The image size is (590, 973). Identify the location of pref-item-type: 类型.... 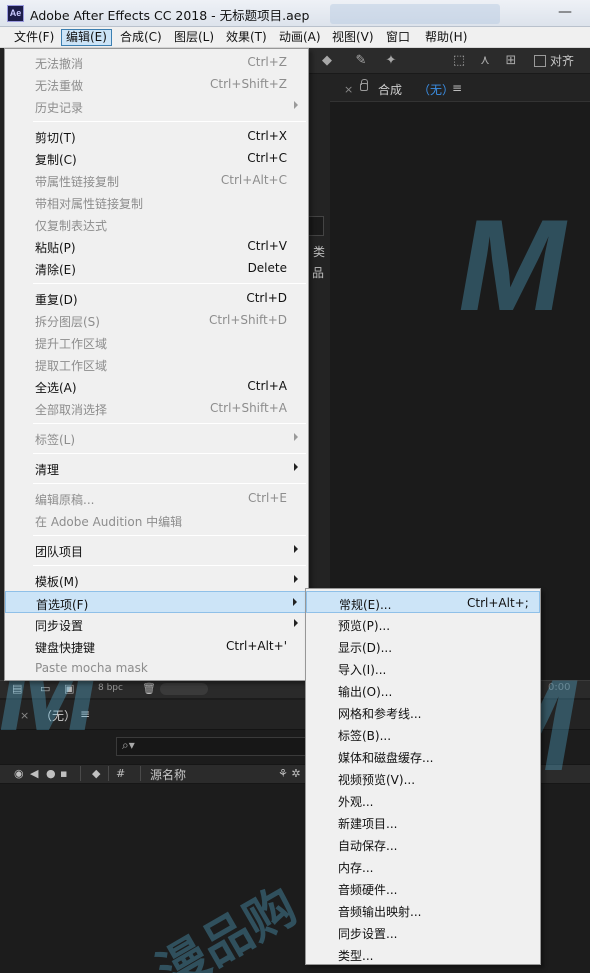
(423, 954).